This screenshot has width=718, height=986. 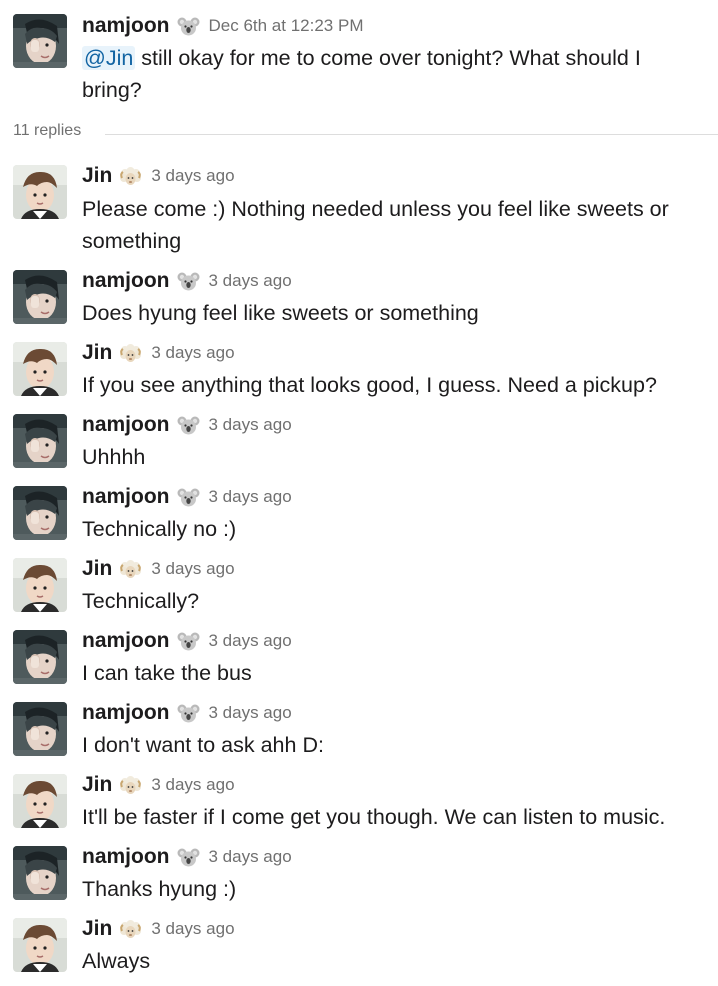 What do you see at coordinates (167, 673) in the screenshot?
I see `message-text: I can take the bus` at bounding box center [167, 673].